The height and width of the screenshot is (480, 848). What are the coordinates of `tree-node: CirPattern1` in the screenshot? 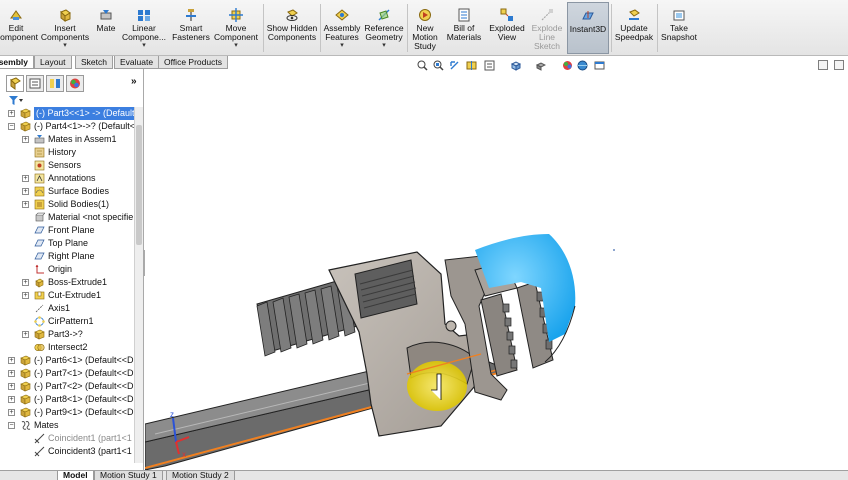 It's located at (67, 321).